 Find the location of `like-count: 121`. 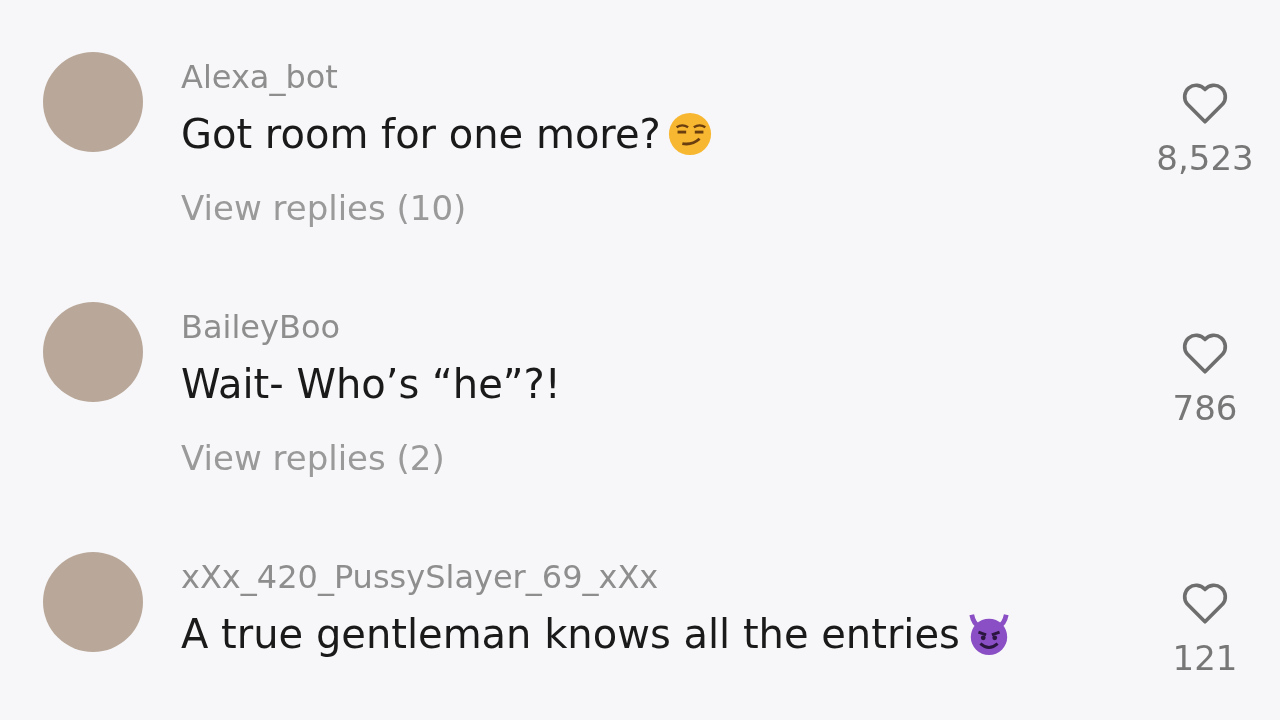

like-count: 121 is located at coordinates (1205, 658).